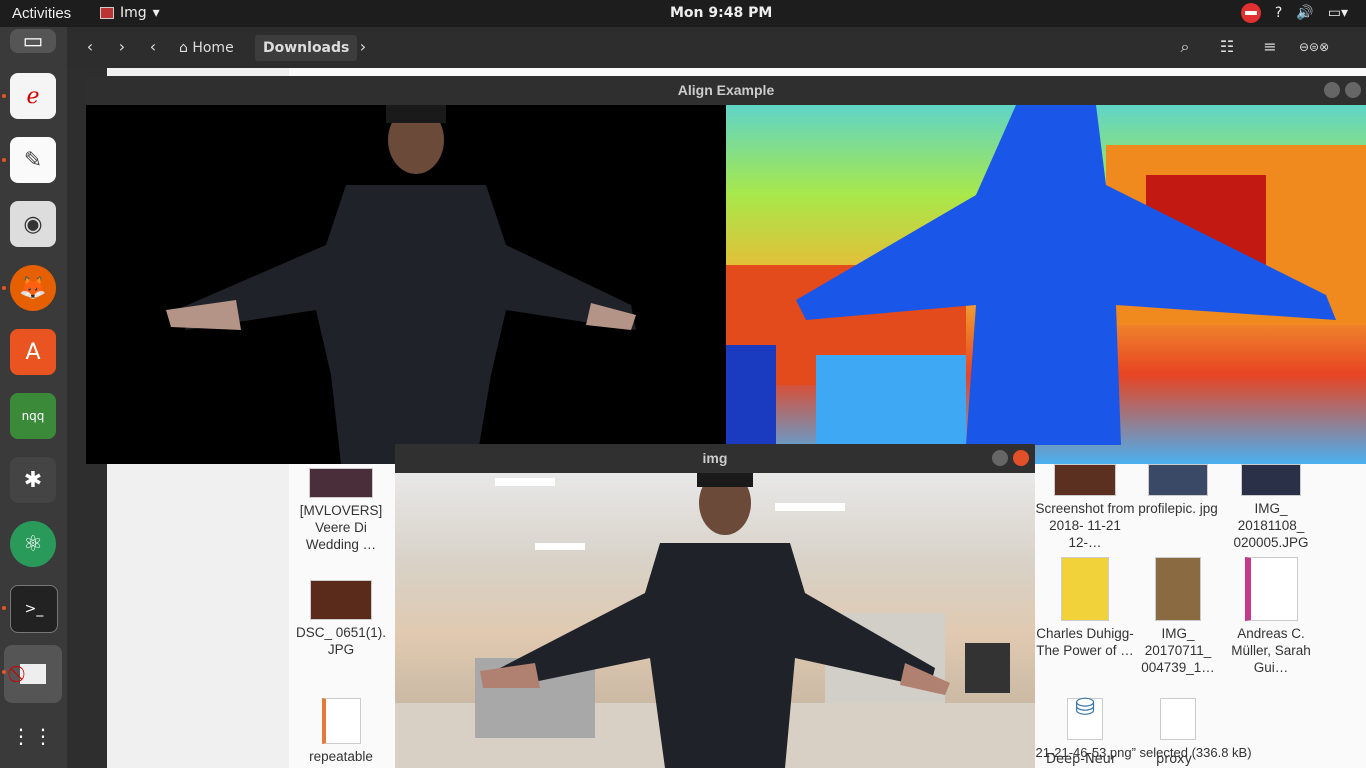 The height and width of the screenshot is (768, 1366). What do you see at coordinates (1314, 48) in the screenshot?
I see `window-controls: ⊖⊜⊗` at bounding box center [1314, 48].